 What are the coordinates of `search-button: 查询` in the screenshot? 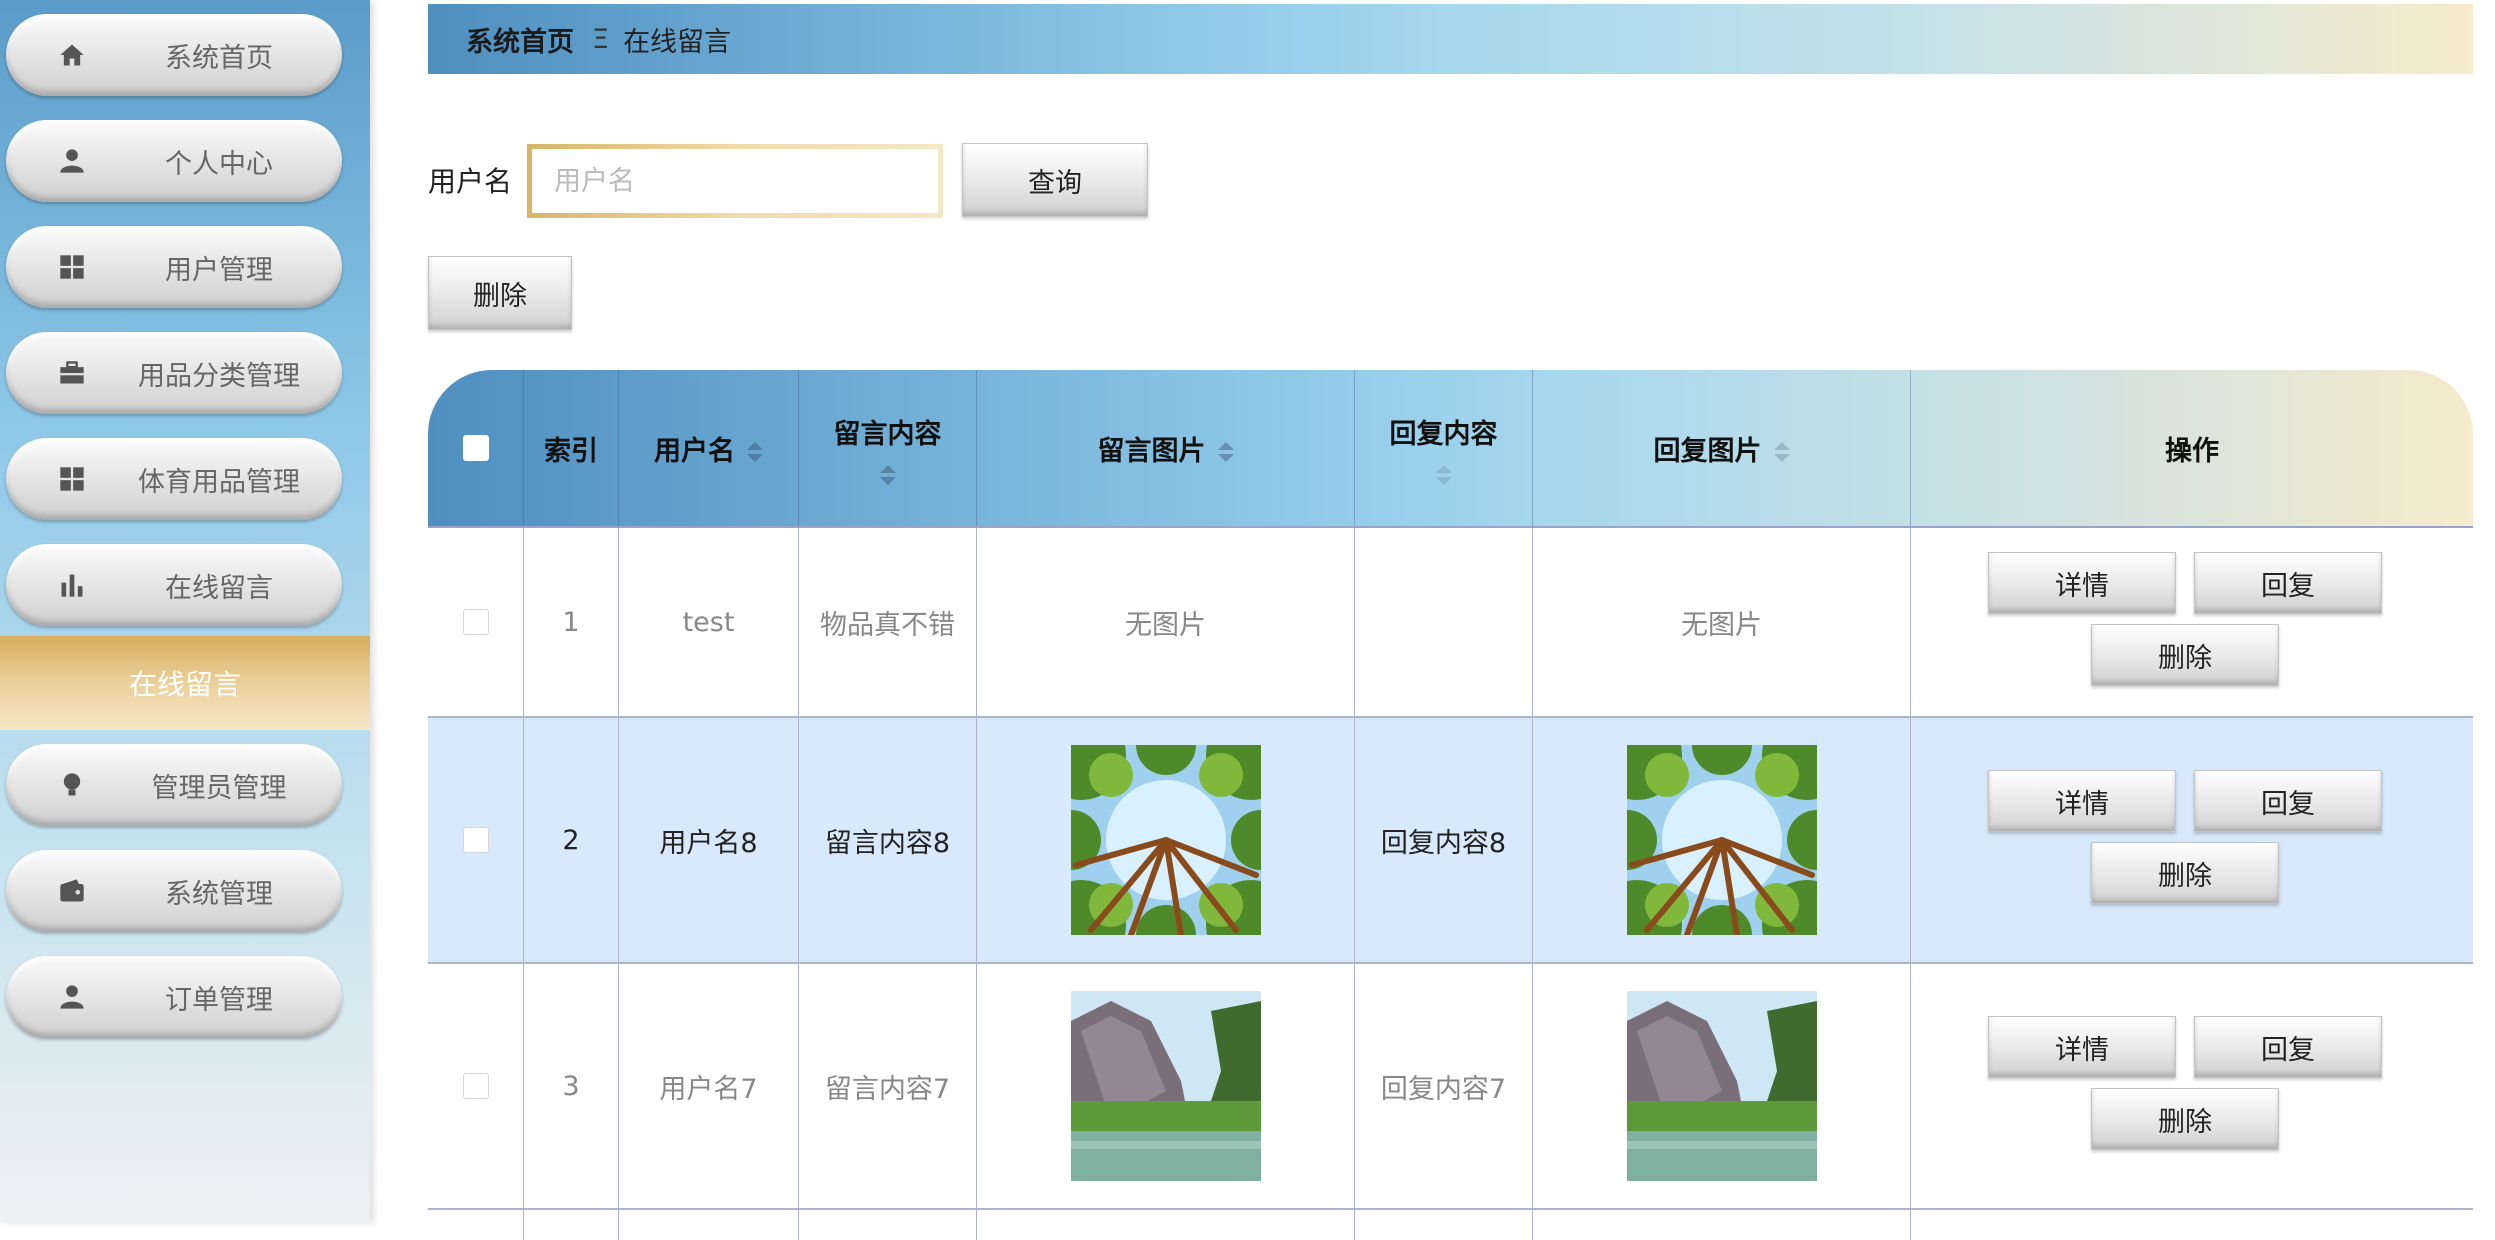 It's located at (1055, 180).